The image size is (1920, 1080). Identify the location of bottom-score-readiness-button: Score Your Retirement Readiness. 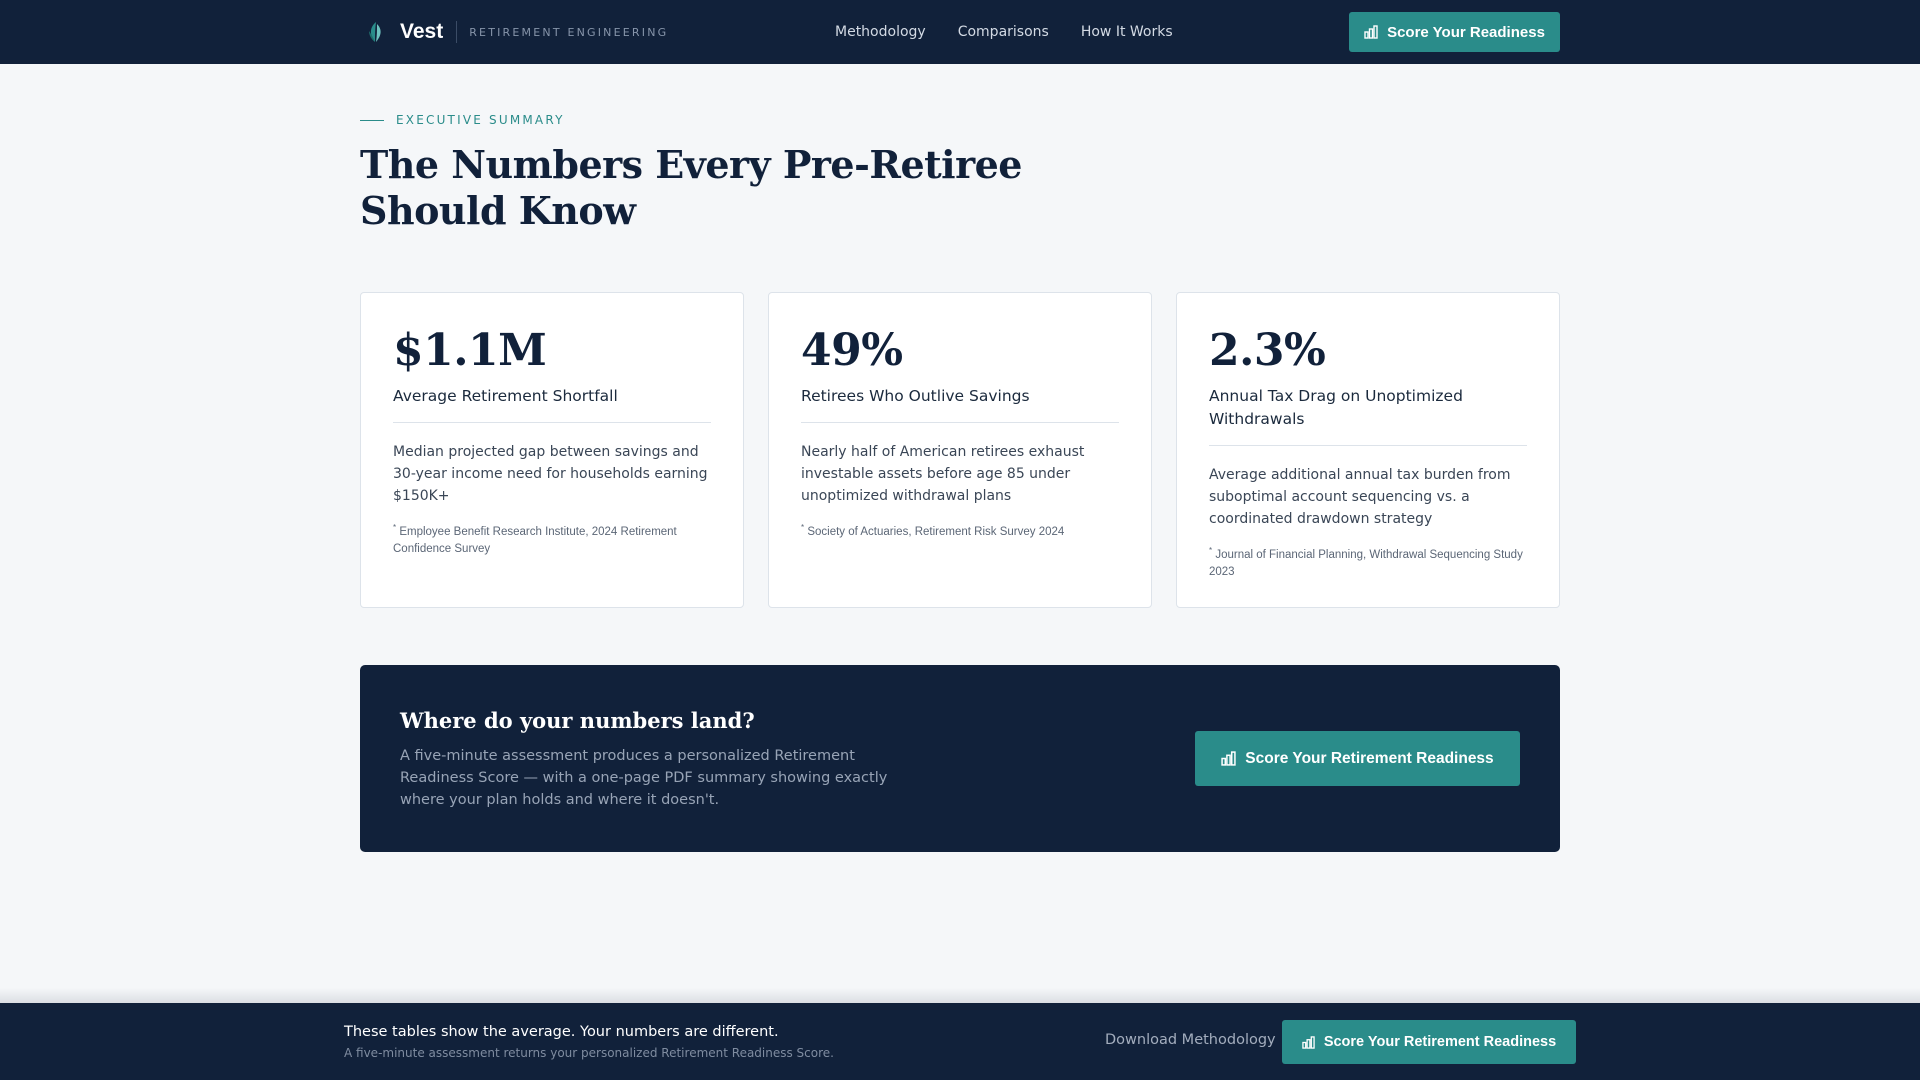
(1429, 1042).